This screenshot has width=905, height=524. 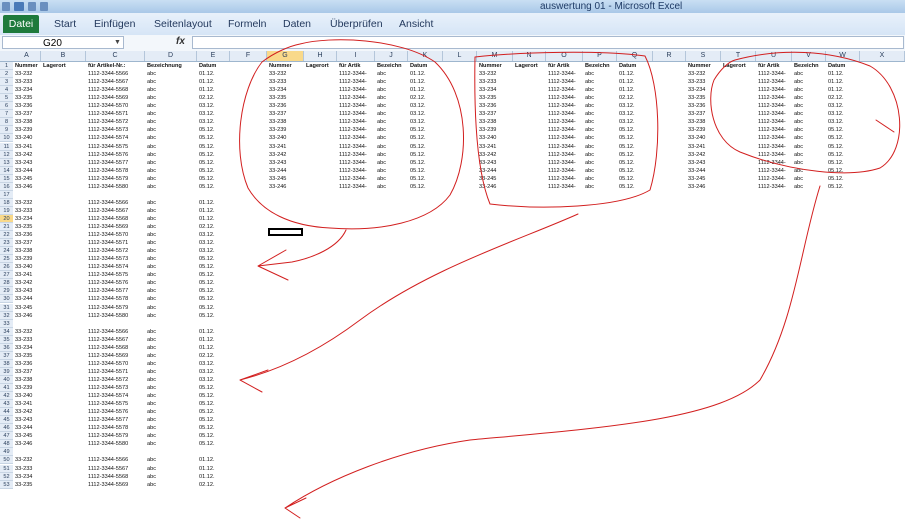 What do you see at coordinates (108, 460) in the screenshot?
I see `cell: 1112-3344-5566` at bounding box center [108, 460].